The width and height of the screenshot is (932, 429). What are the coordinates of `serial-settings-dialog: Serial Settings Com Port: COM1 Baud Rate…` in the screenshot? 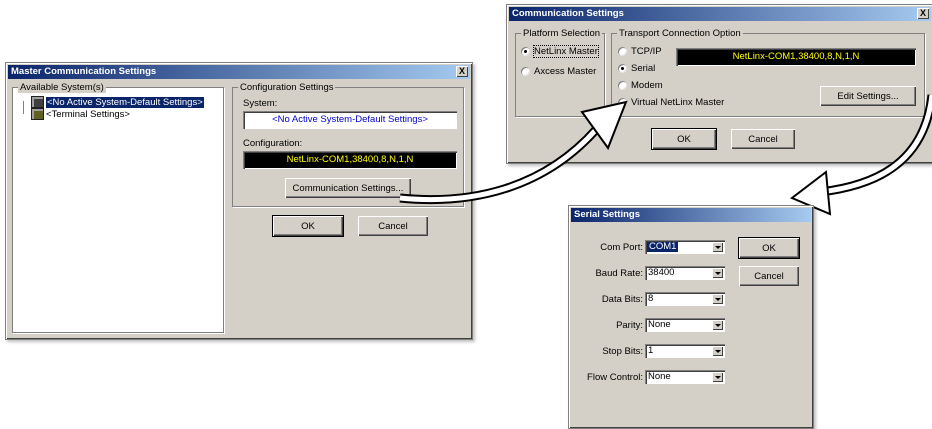 It's located at (691, 317).